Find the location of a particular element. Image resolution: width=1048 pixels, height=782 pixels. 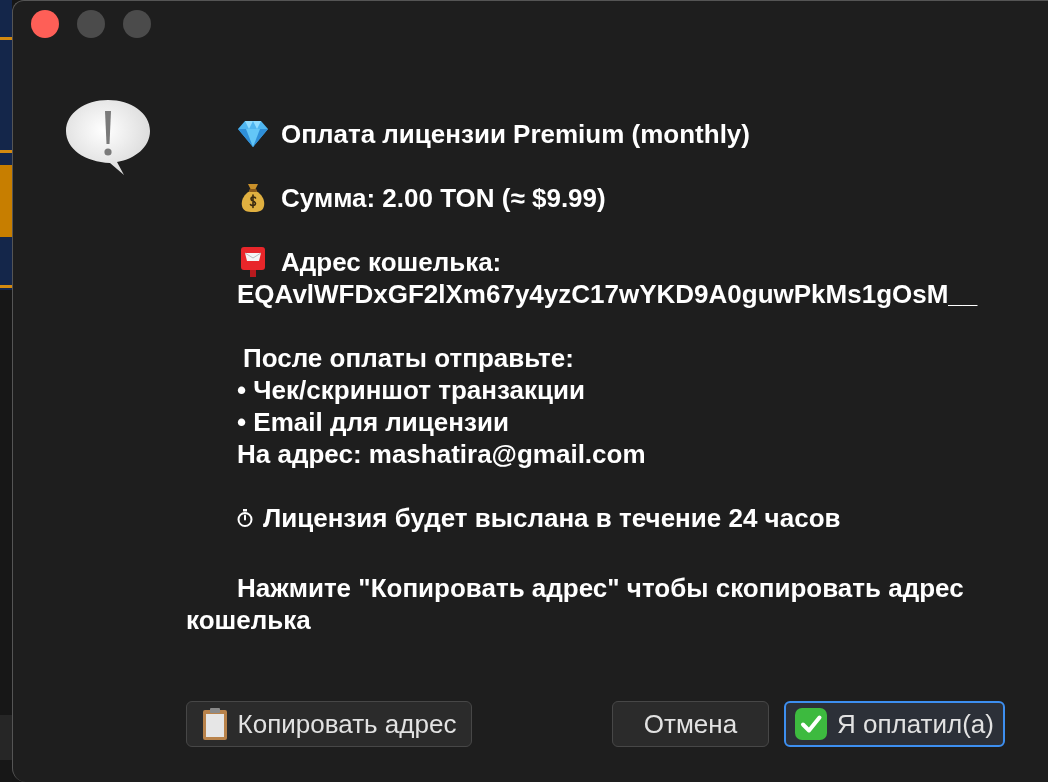

message-text: Лицензия будет выслана в течение 24 часов is located at coordinates (552, 518).